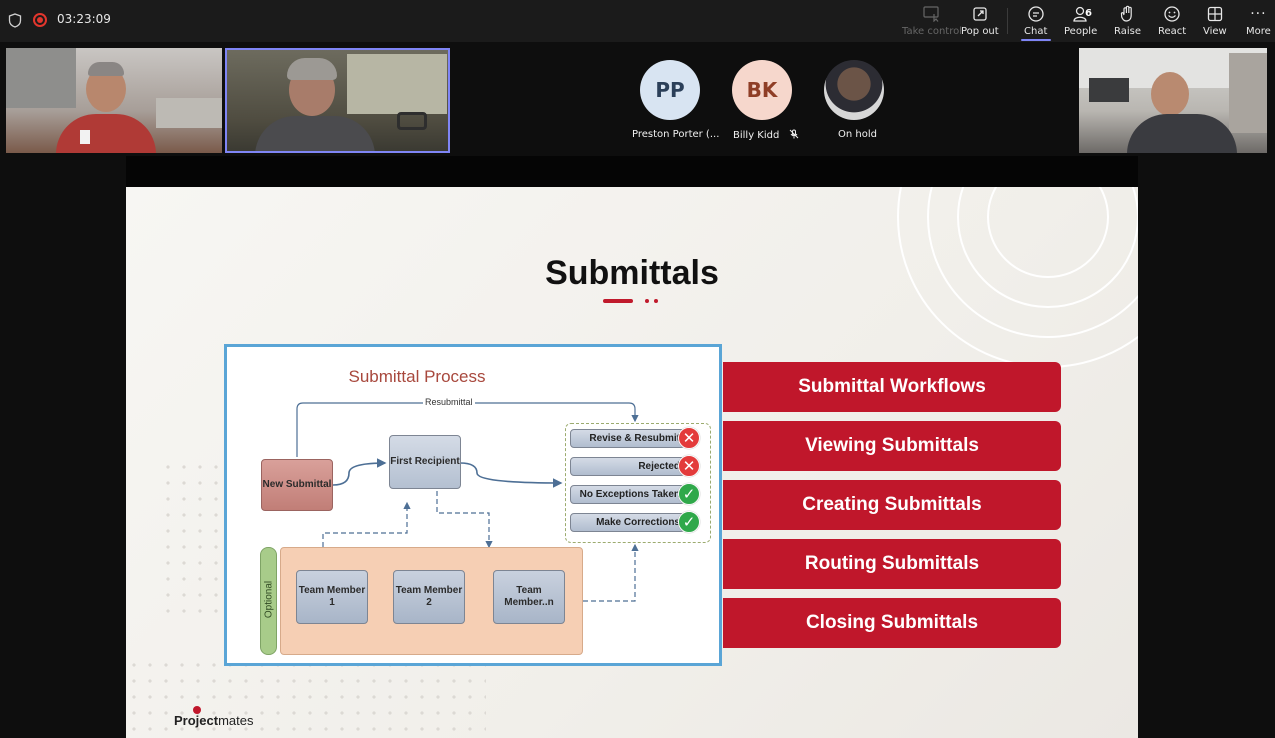 Image resolution: width=1275 pixels, height=738 pixels. Describe the element at coordinates (980, 31) in the screenshot. I see `pop-out-label: Pop out` at that location.